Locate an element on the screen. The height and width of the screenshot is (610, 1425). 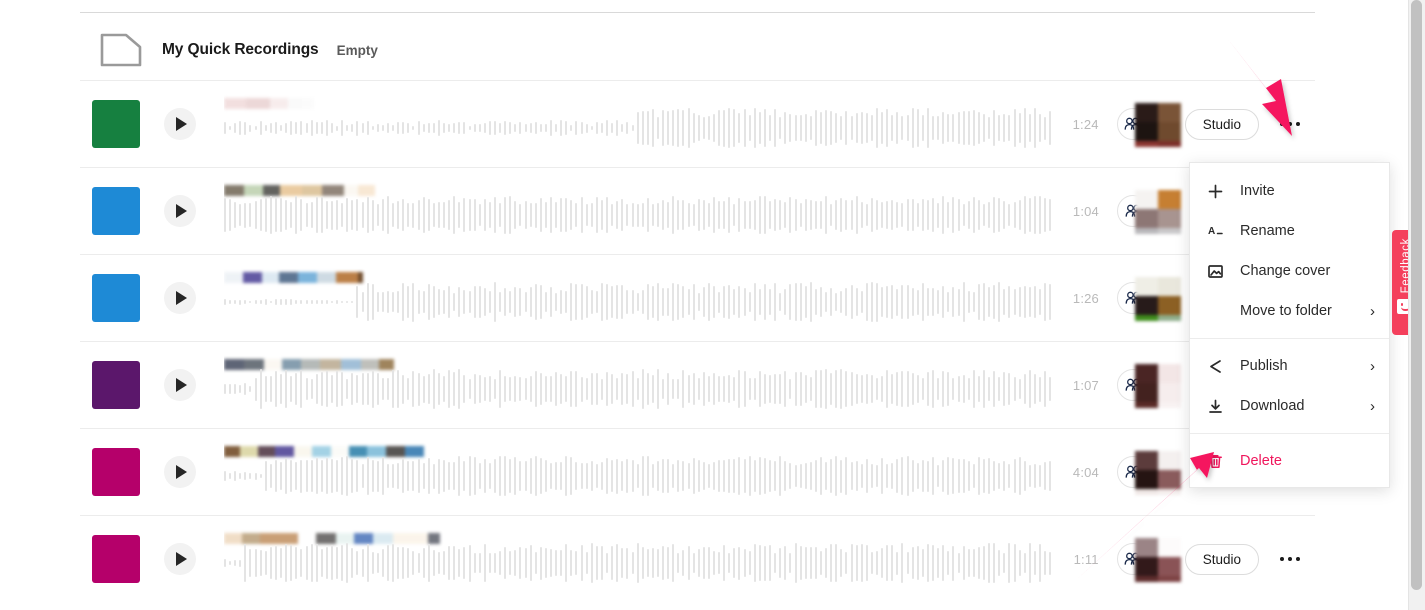
recording-row: 4:04 is located at coordinates (697, 471).